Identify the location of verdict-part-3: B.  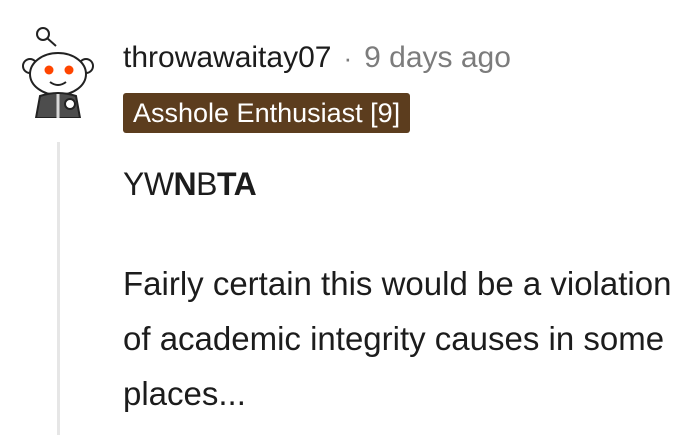
(206, 184).